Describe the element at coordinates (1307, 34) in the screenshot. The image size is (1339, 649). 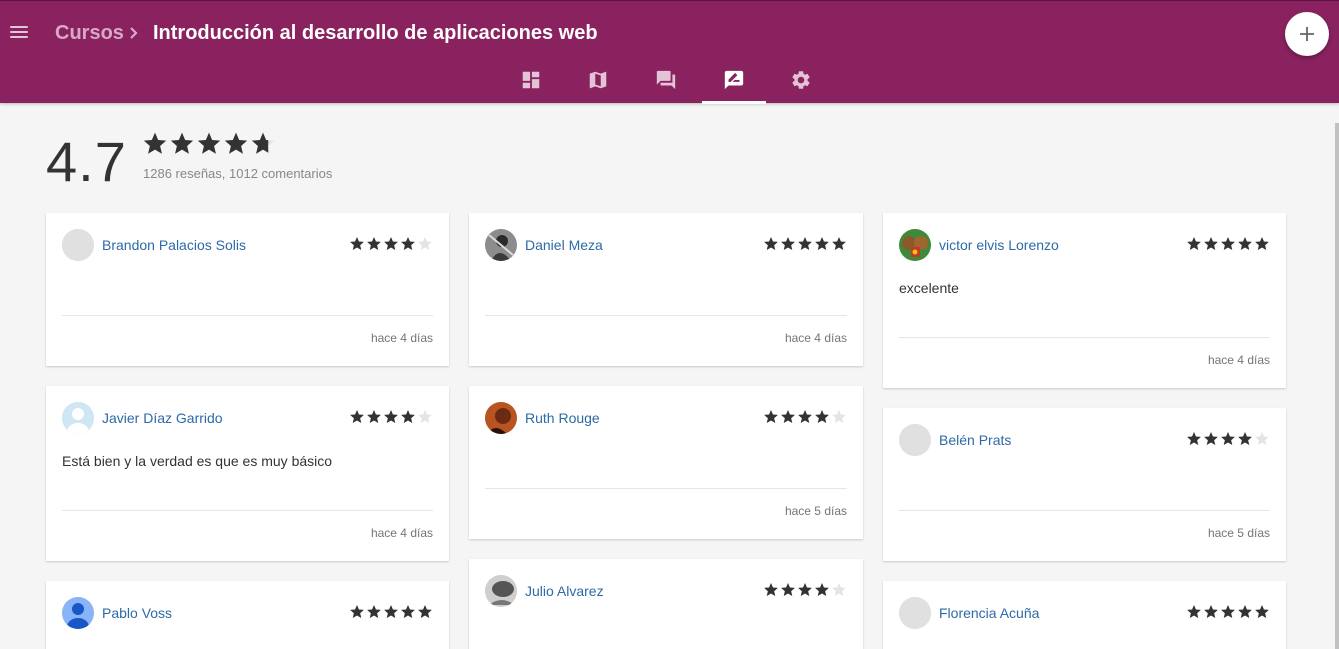
I see `add-button` at that location.